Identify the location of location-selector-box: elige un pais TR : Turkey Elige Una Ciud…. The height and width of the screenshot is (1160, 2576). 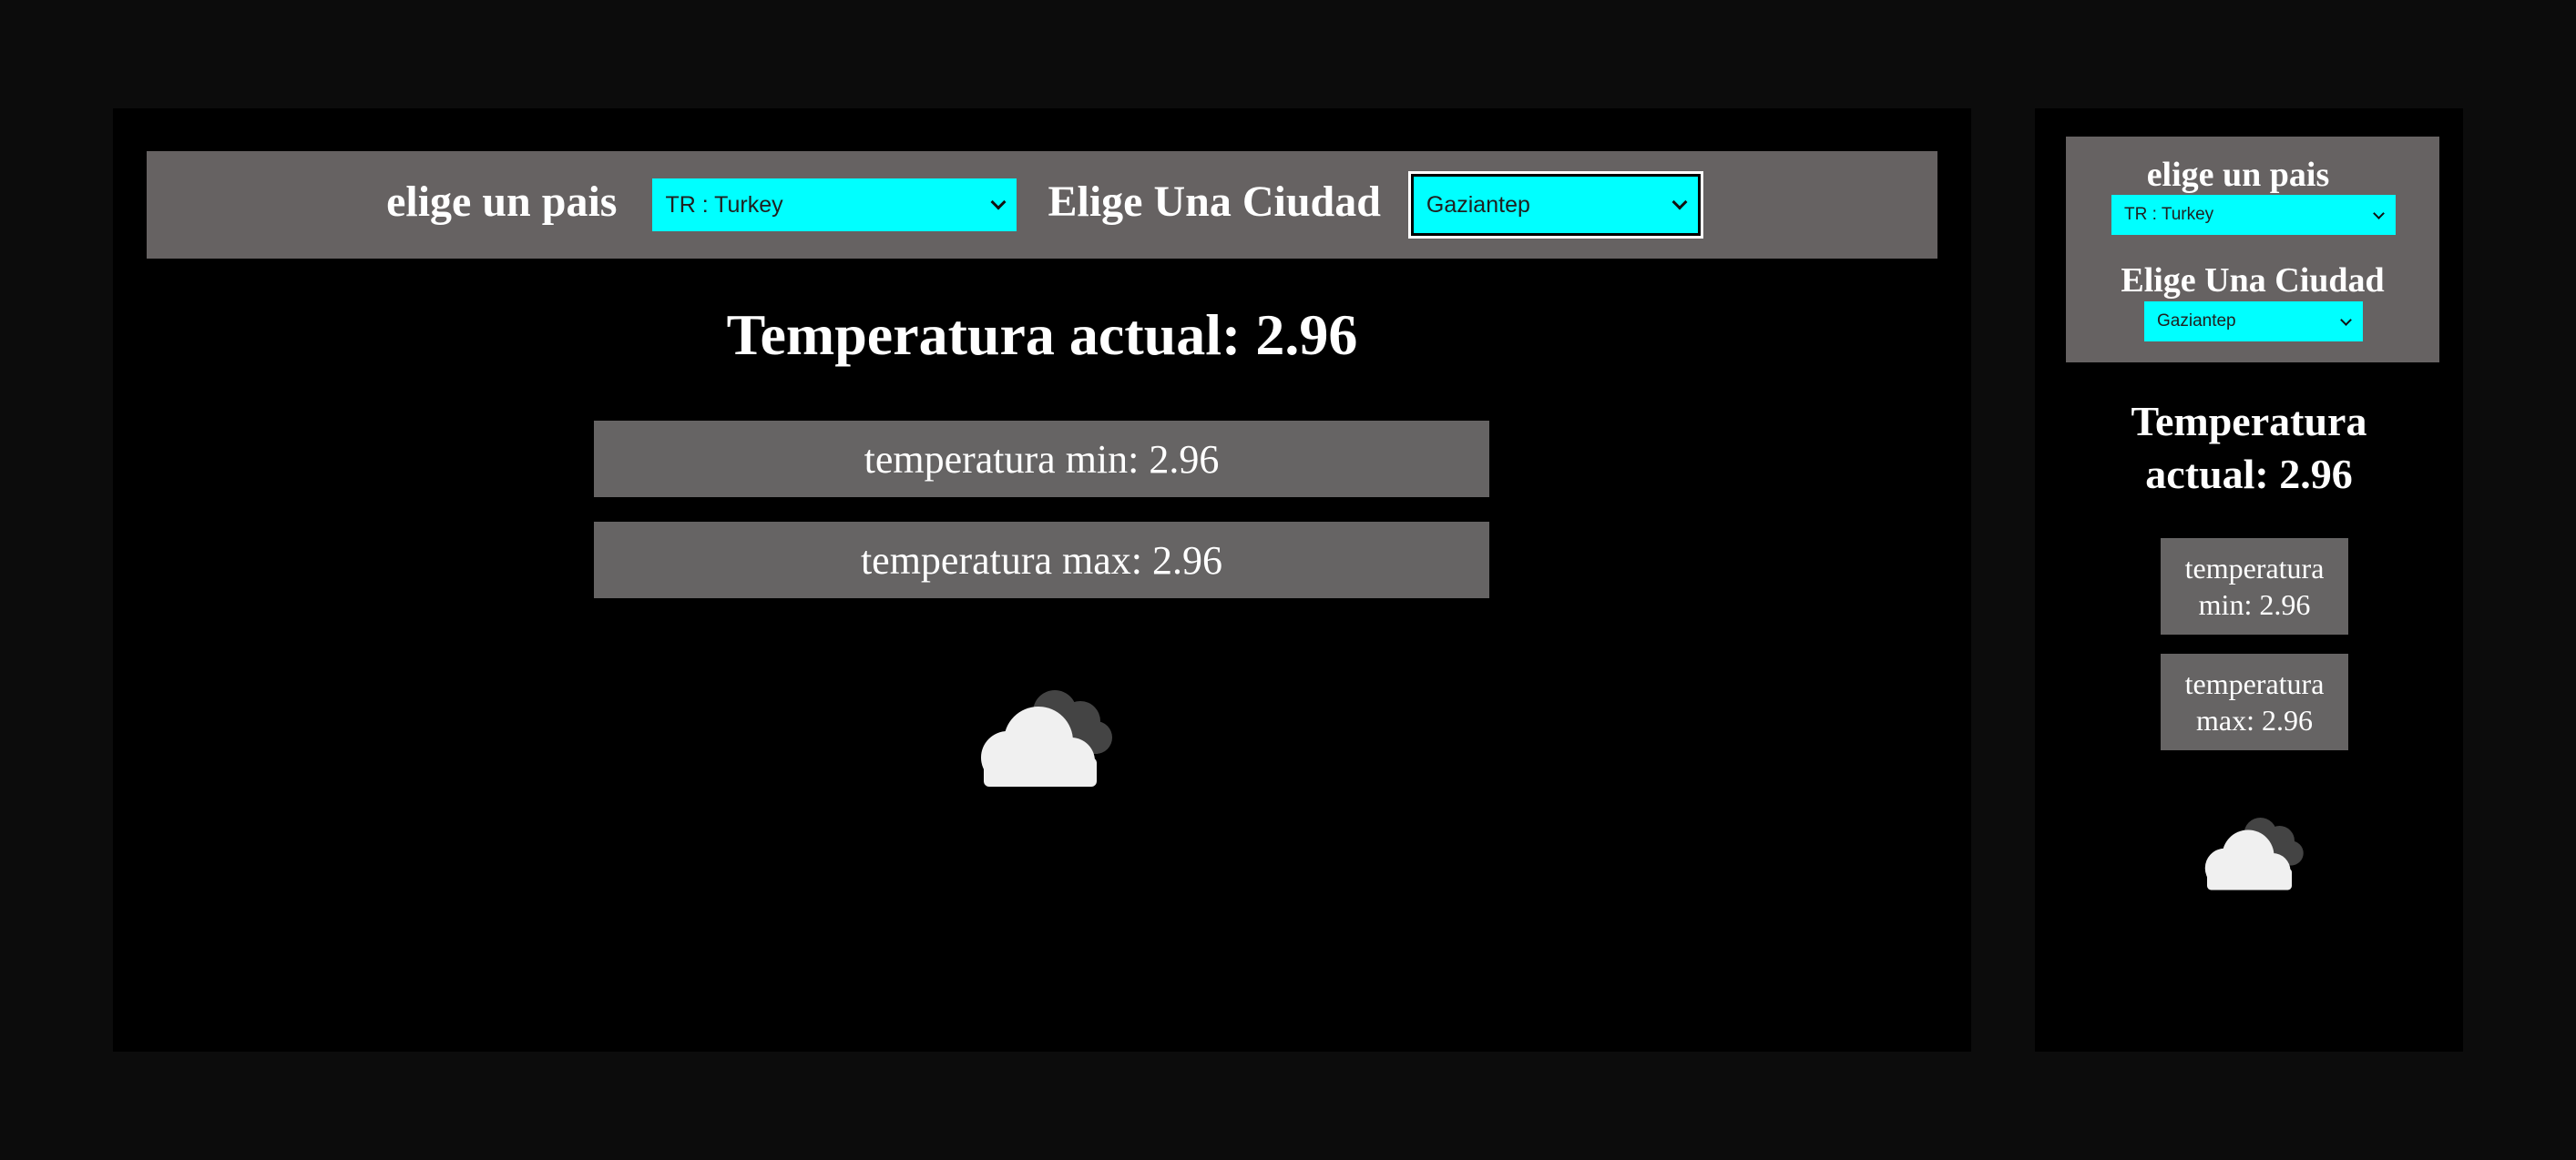
(2252, 249).